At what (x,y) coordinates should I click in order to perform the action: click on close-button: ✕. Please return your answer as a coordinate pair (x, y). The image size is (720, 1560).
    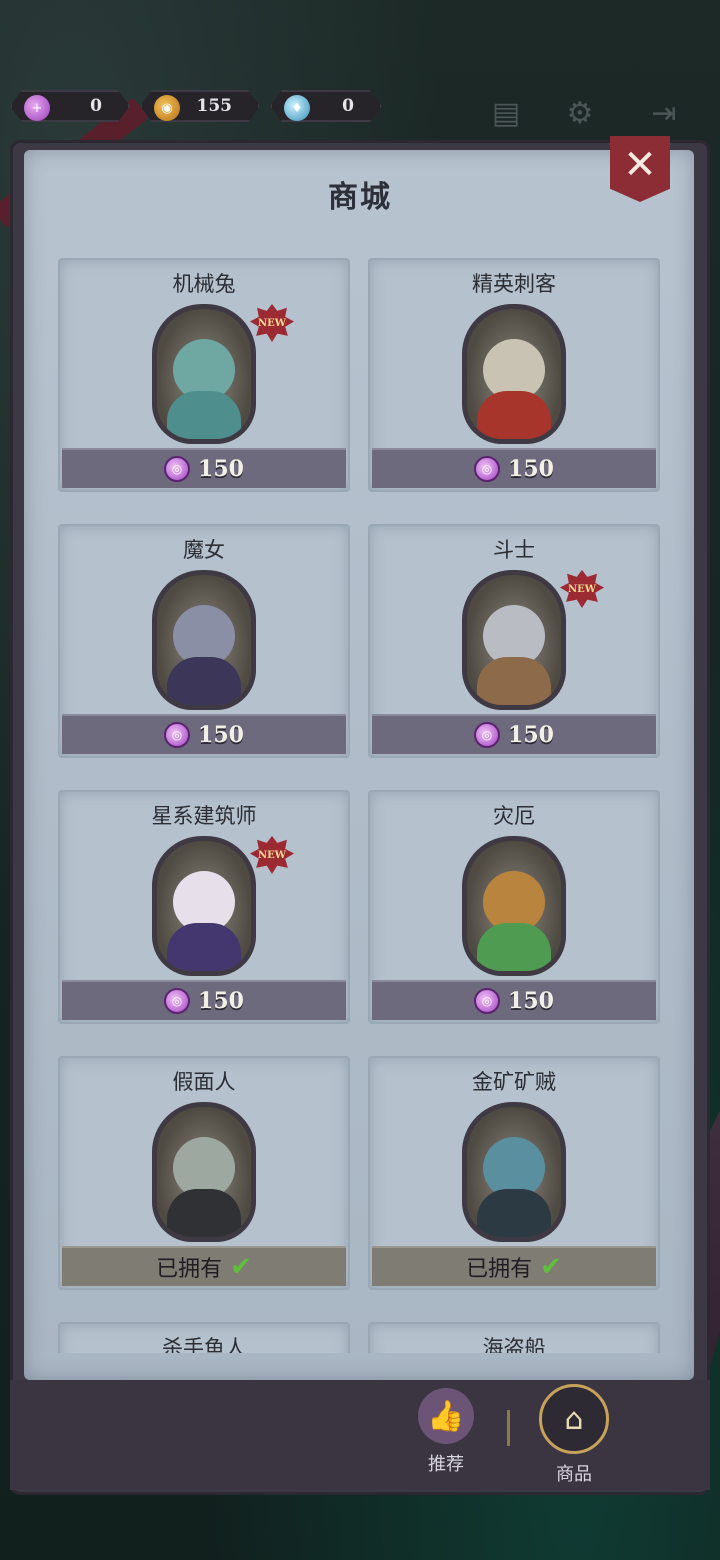
    Looking at the image, I should click on (640, 169).